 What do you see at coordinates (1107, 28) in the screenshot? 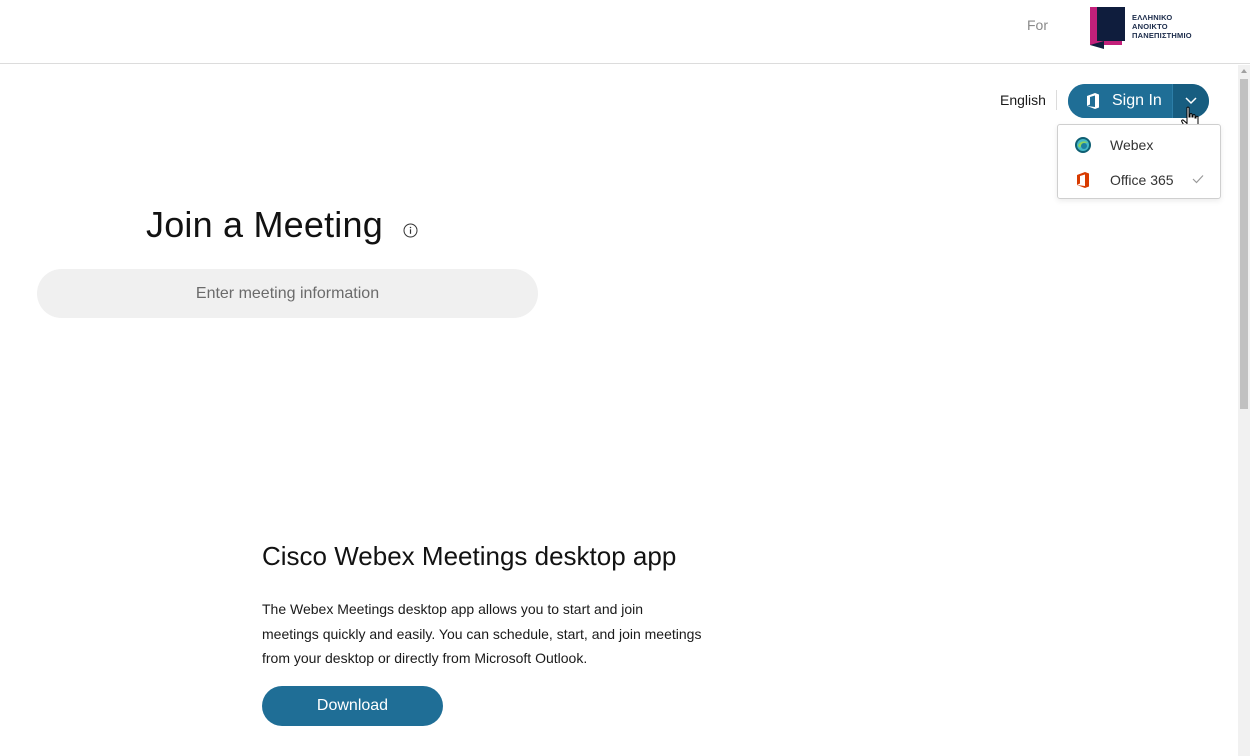
I see `logo-mark-icon` at bounding box center [1107, 28].